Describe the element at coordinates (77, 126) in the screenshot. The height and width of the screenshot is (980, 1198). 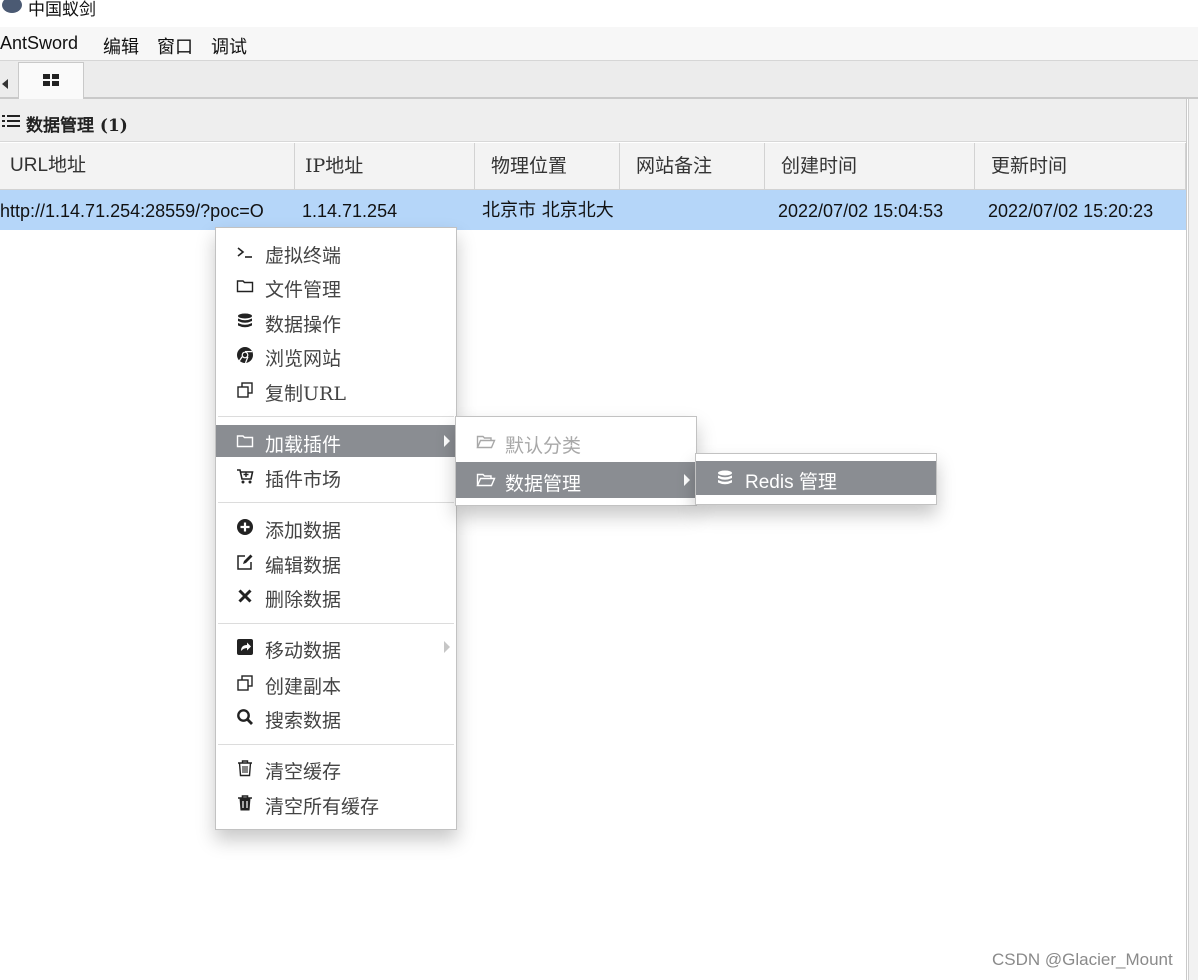
I see `panel-title: 数据管理 (1)` at that location.